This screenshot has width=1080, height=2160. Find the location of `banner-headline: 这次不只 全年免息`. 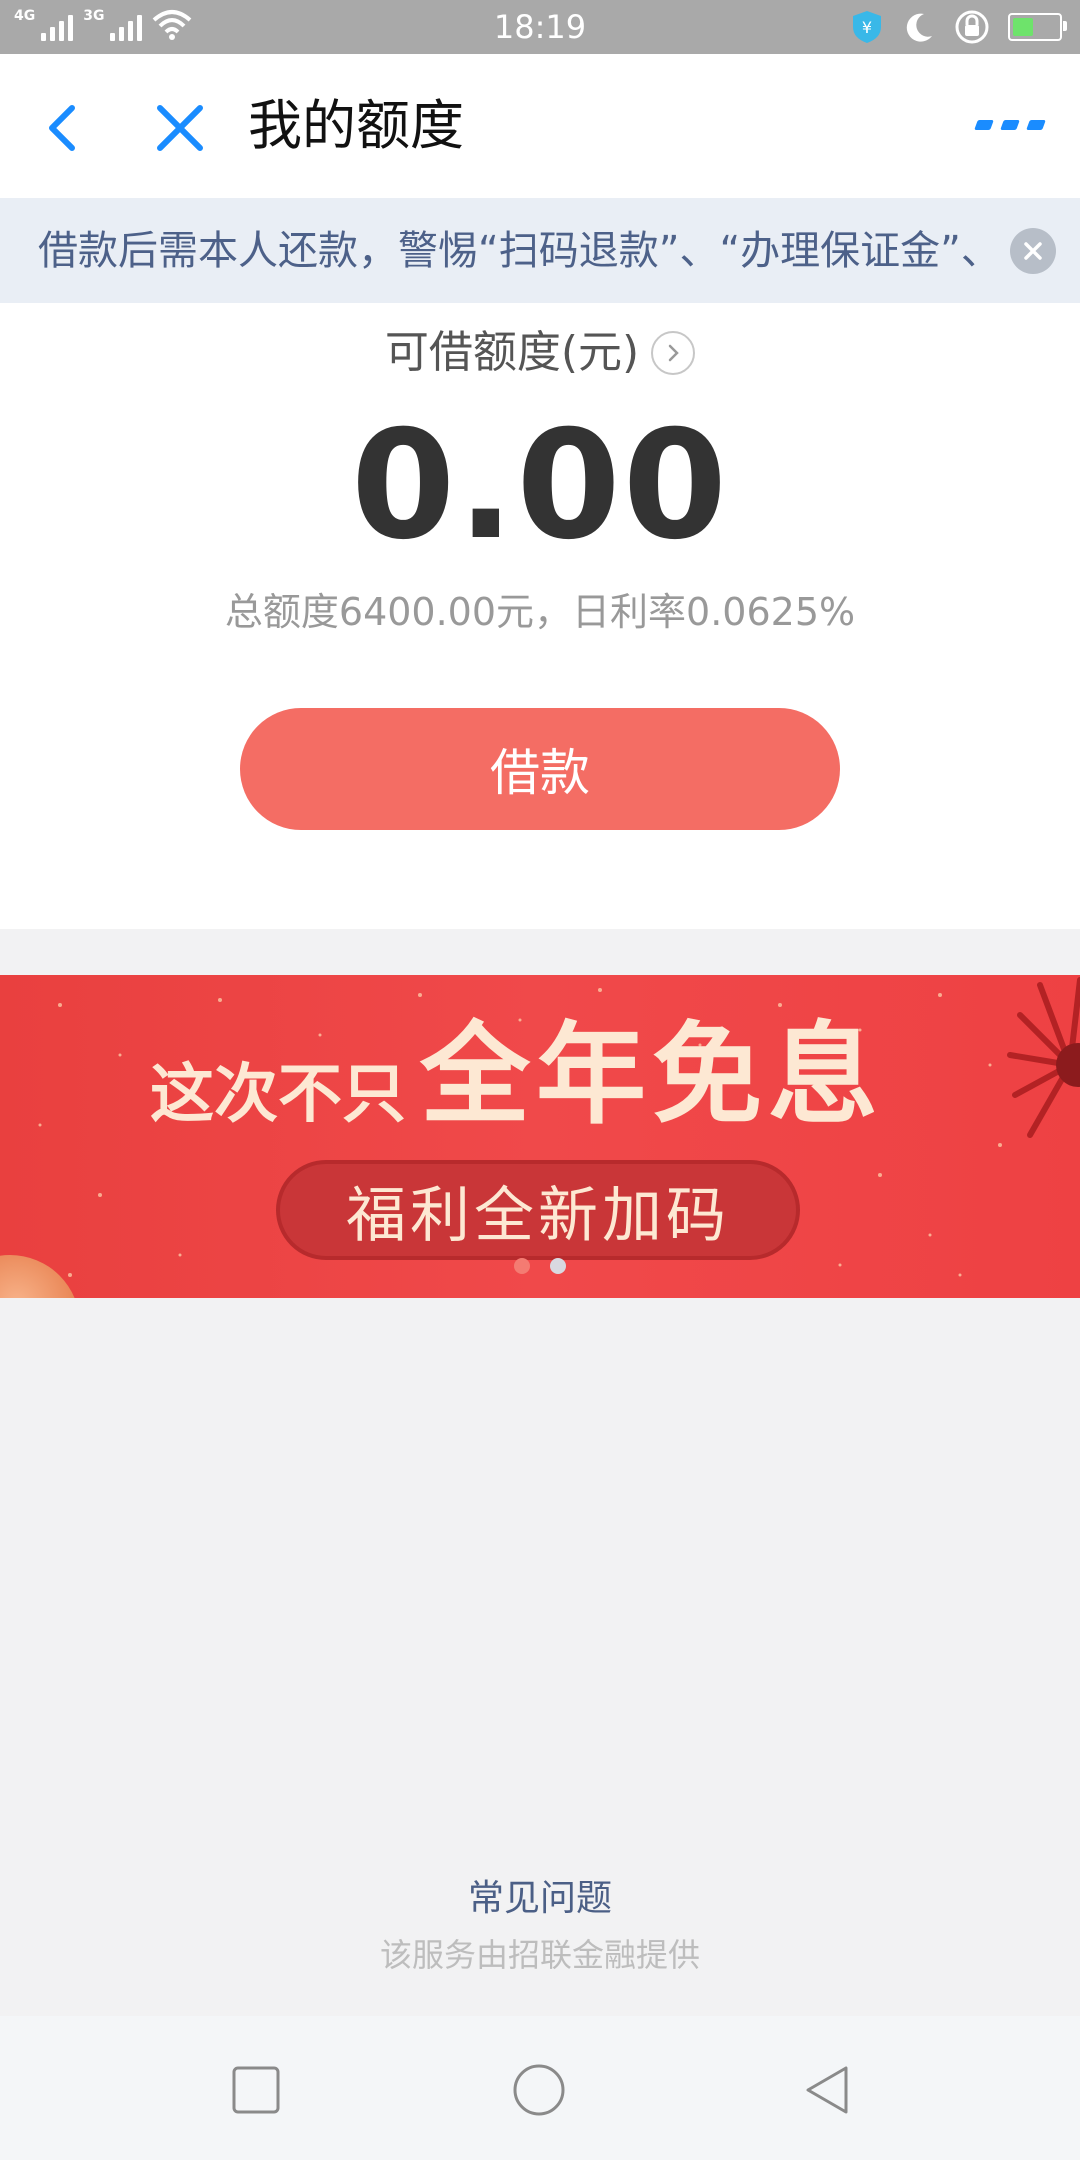

banner-headline: 这次不只 全年免息 is located at coordinates (517, 1075).